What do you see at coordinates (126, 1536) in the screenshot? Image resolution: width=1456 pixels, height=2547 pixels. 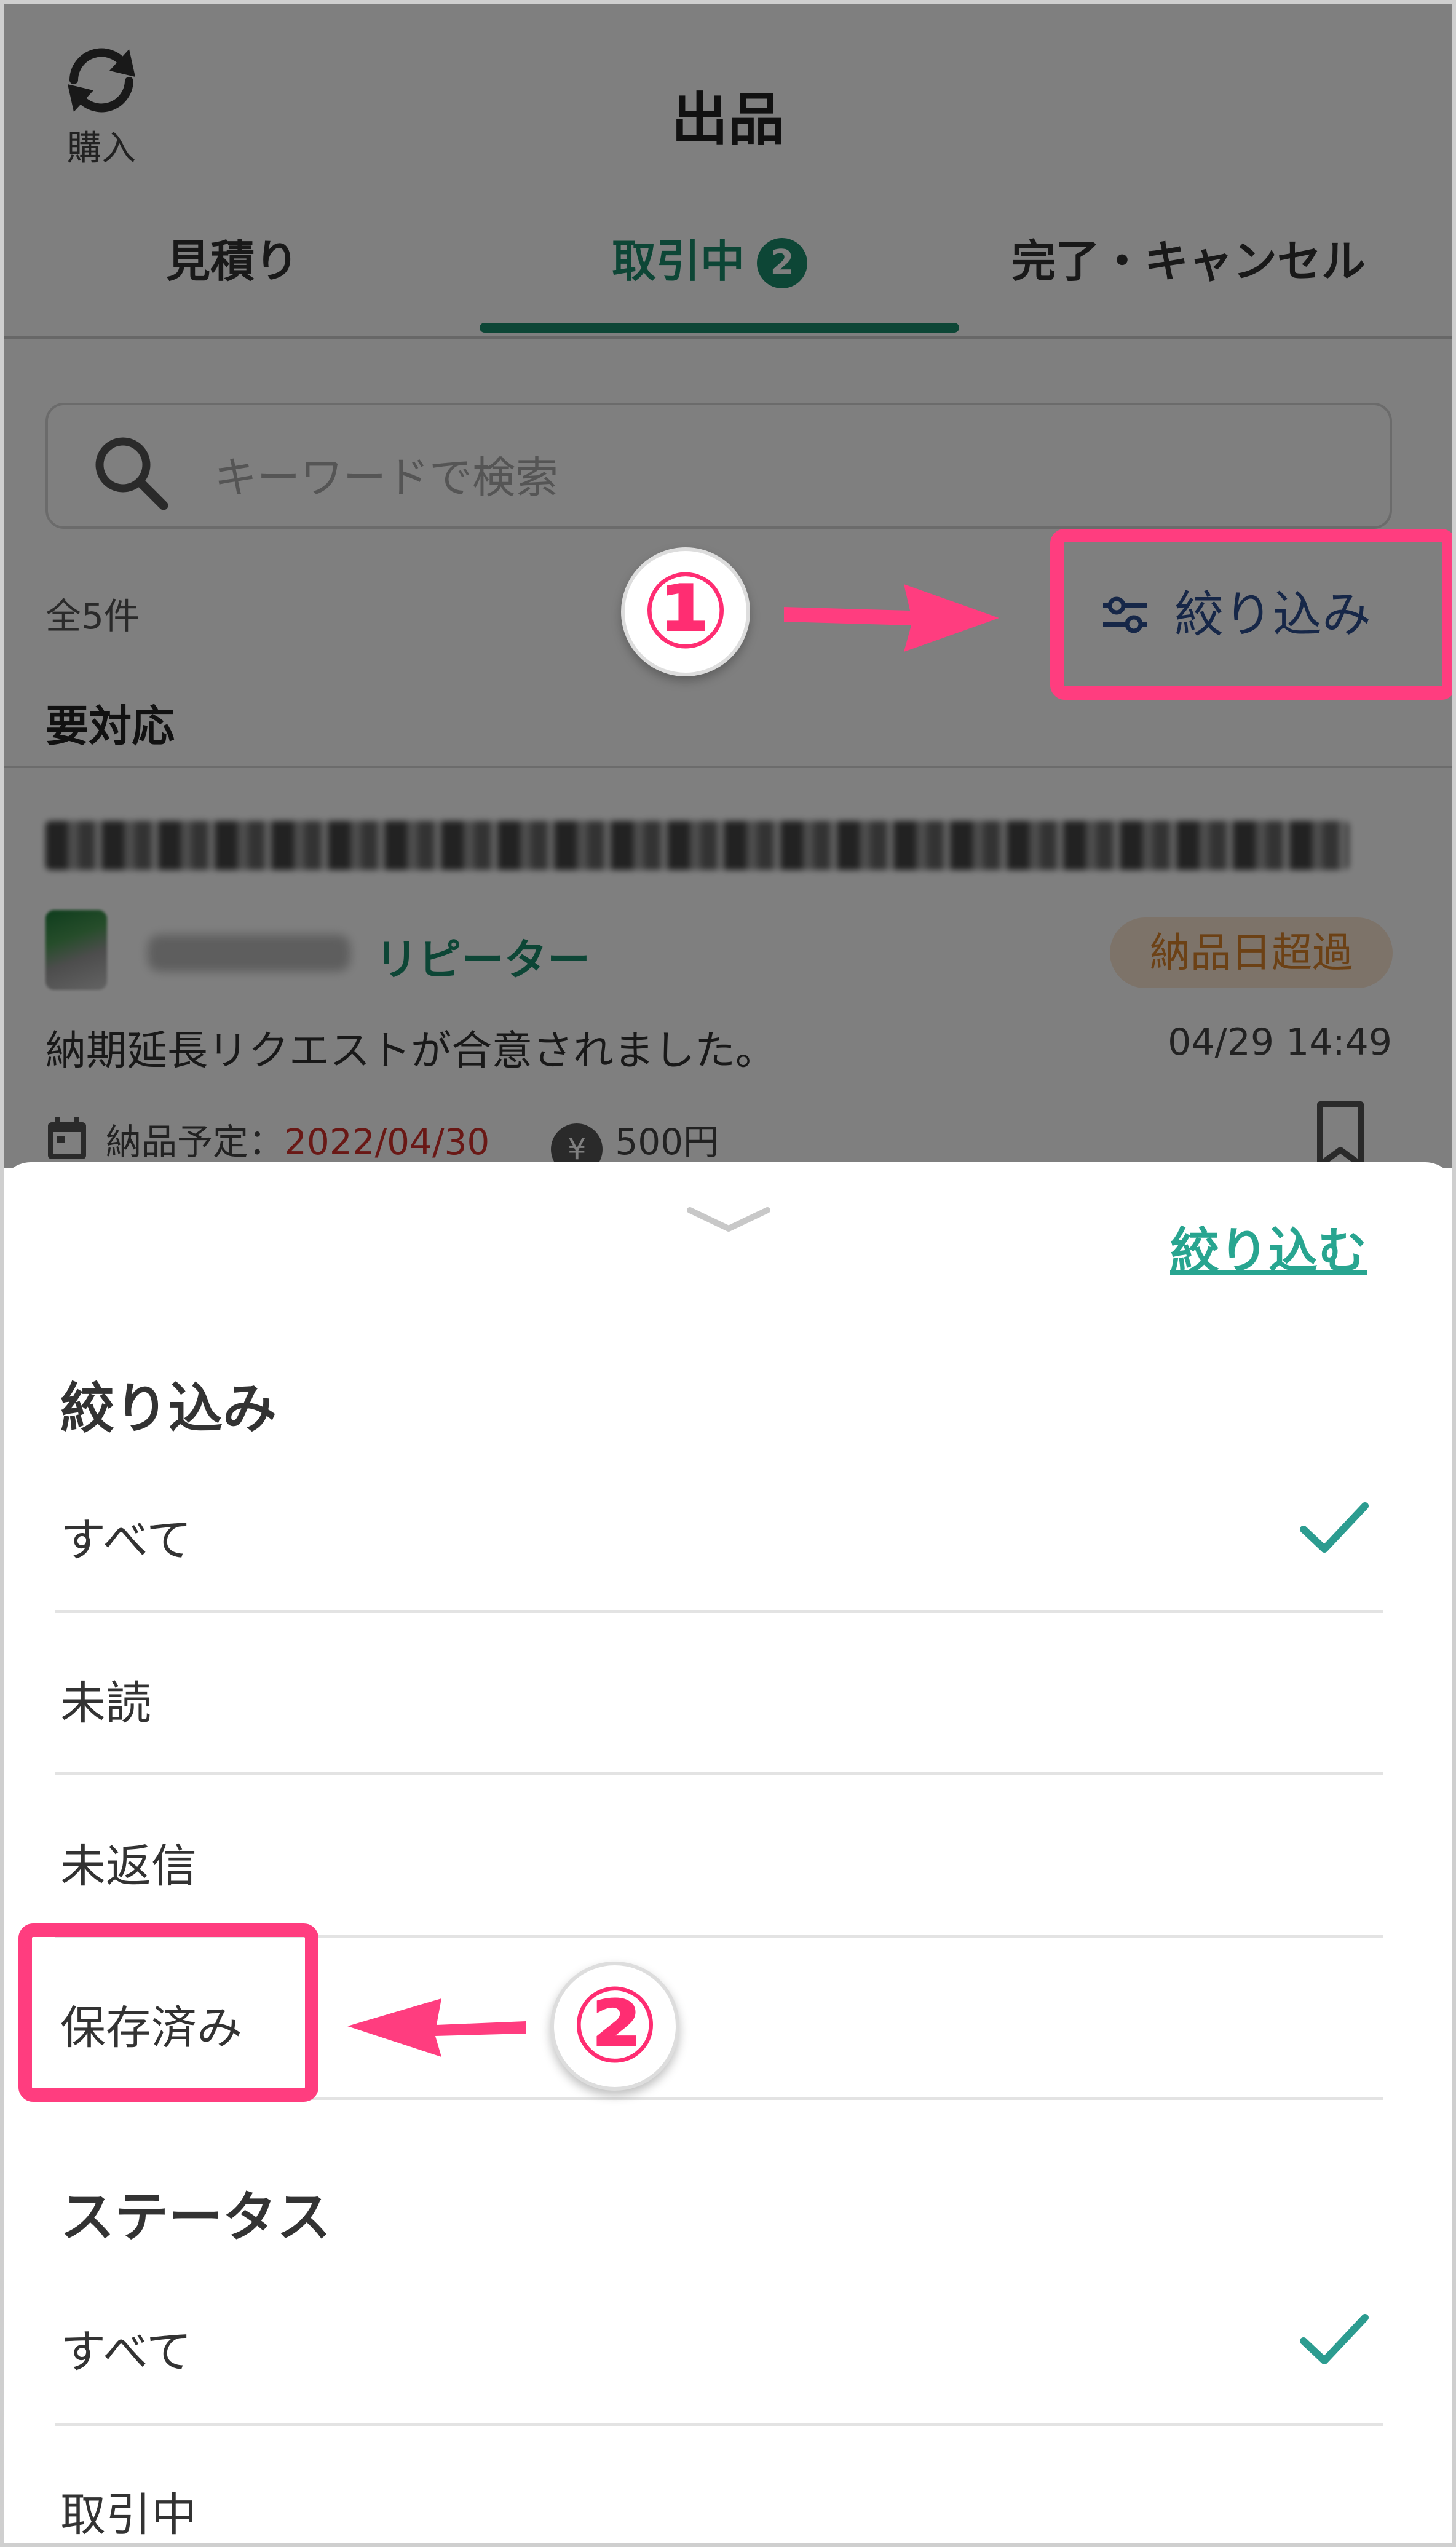 I see `filter-option-all: すべて` at bounding box center [126, 1536].